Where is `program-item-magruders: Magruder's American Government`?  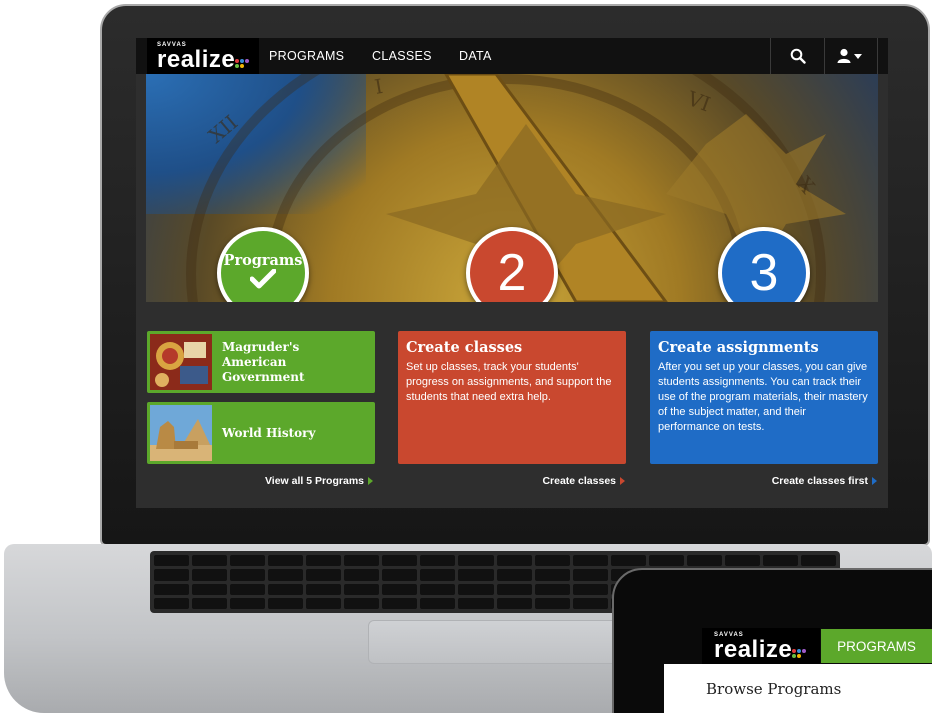 program-item-magruders: Magruder's American Government is located at coordinates (261, 362).